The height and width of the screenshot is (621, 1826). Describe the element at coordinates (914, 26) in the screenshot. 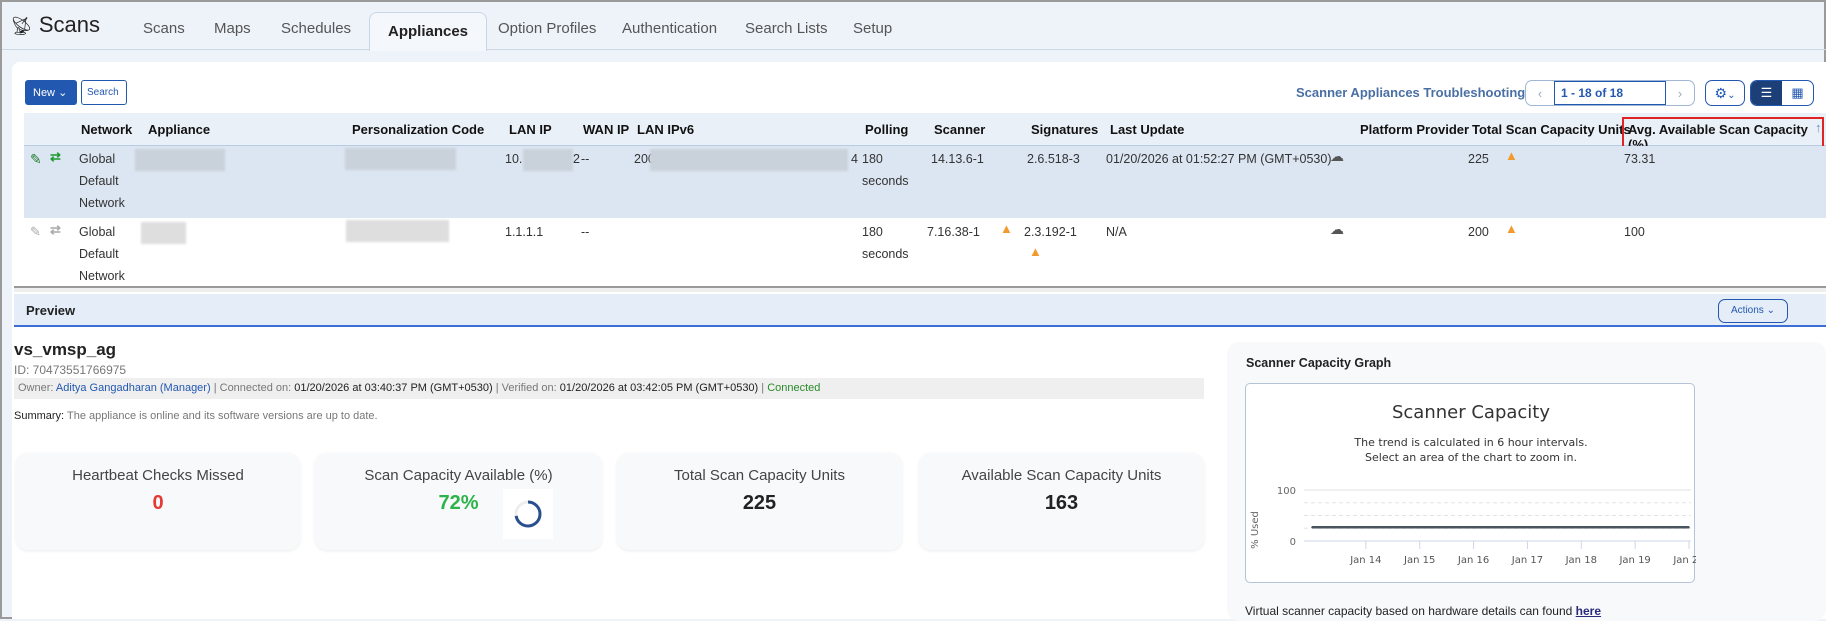

I see `top-nav` at that location.